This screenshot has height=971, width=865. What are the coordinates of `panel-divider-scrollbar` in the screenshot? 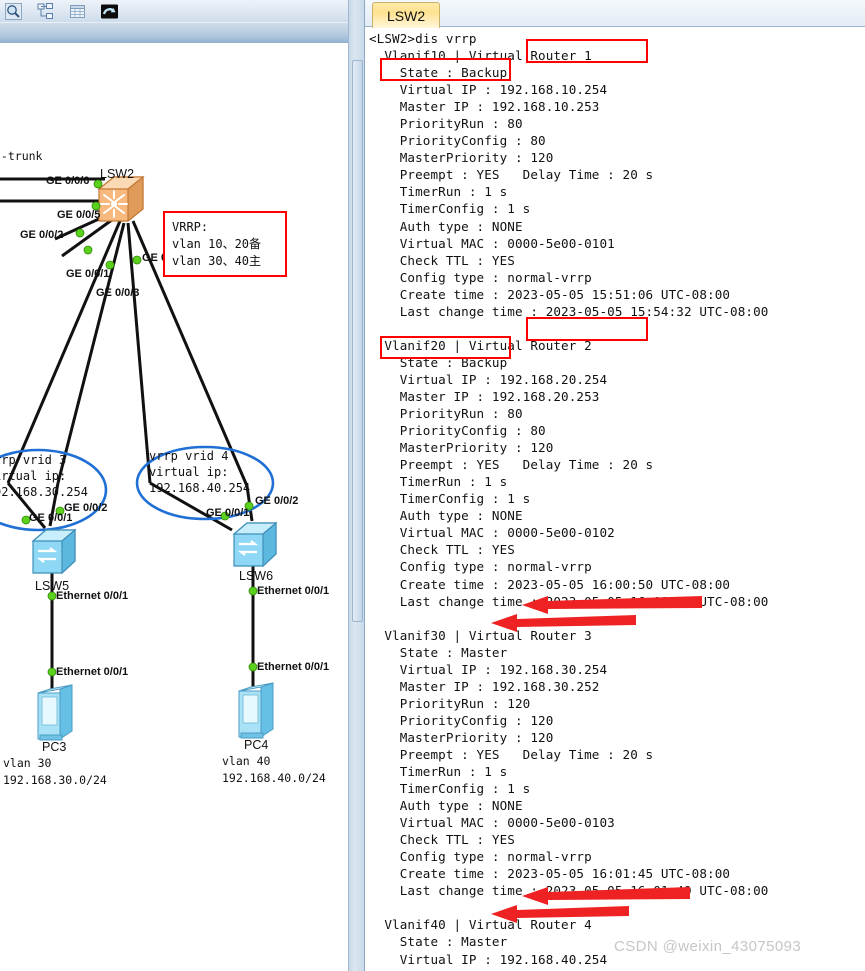 It's located at (356, 485).